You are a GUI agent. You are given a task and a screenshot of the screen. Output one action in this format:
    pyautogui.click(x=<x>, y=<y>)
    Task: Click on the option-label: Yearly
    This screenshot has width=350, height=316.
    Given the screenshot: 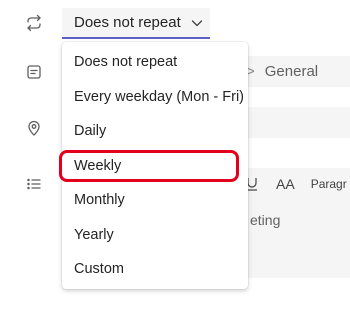 What is the action you would take?
    pyautogui.click(x=94, y=234)
    